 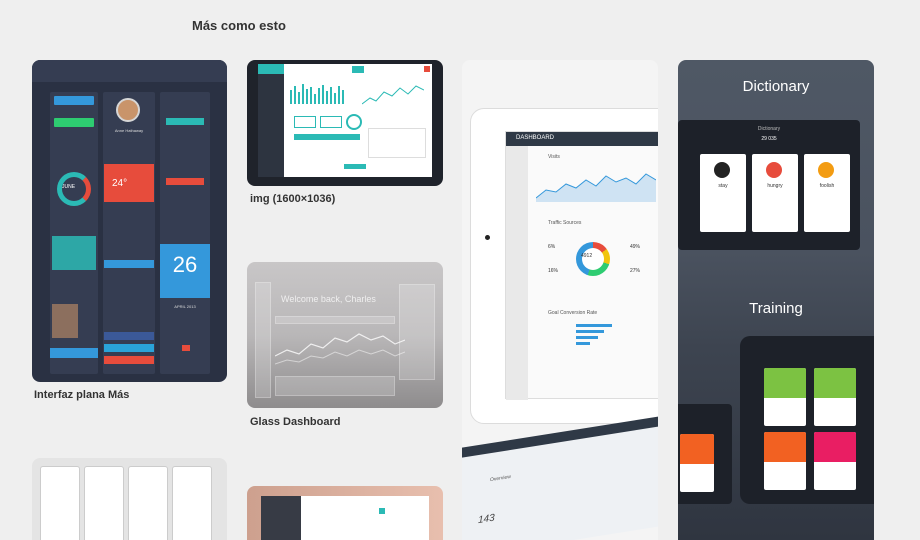 I want to click on calendar-month: APRIL 2013, so click(x=185, y=306).